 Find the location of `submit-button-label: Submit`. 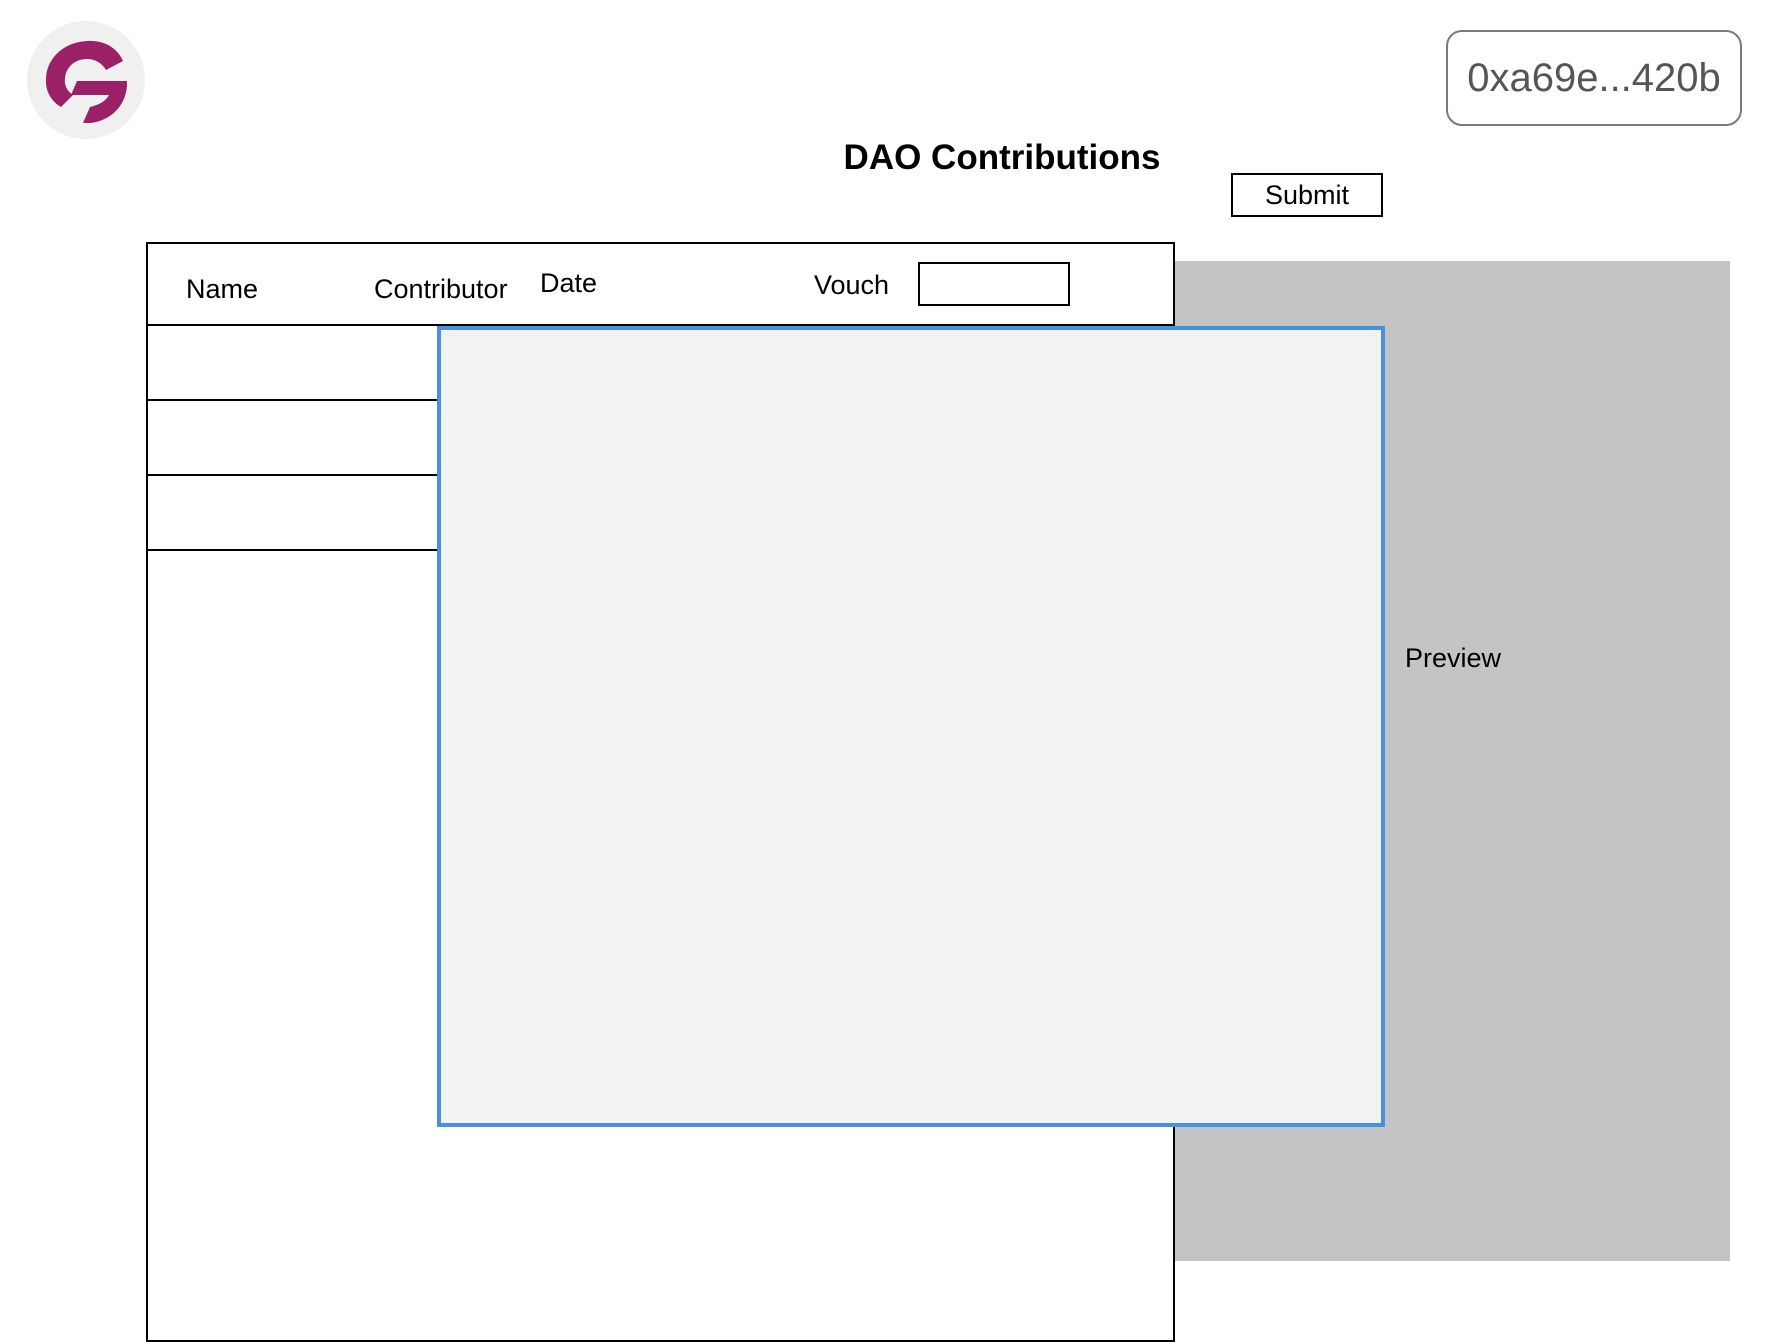

submit-button-label: Submit is located at coordinates (1307, 194).